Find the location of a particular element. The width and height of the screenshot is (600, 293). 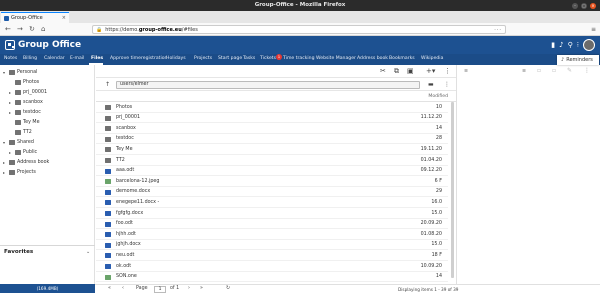

copy-icon: ⧉ is located at coordinates (396, 71).